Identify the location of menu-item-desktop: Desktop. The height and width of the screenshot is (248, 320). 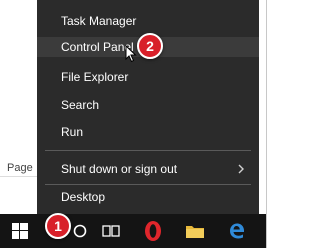
(83, 197).